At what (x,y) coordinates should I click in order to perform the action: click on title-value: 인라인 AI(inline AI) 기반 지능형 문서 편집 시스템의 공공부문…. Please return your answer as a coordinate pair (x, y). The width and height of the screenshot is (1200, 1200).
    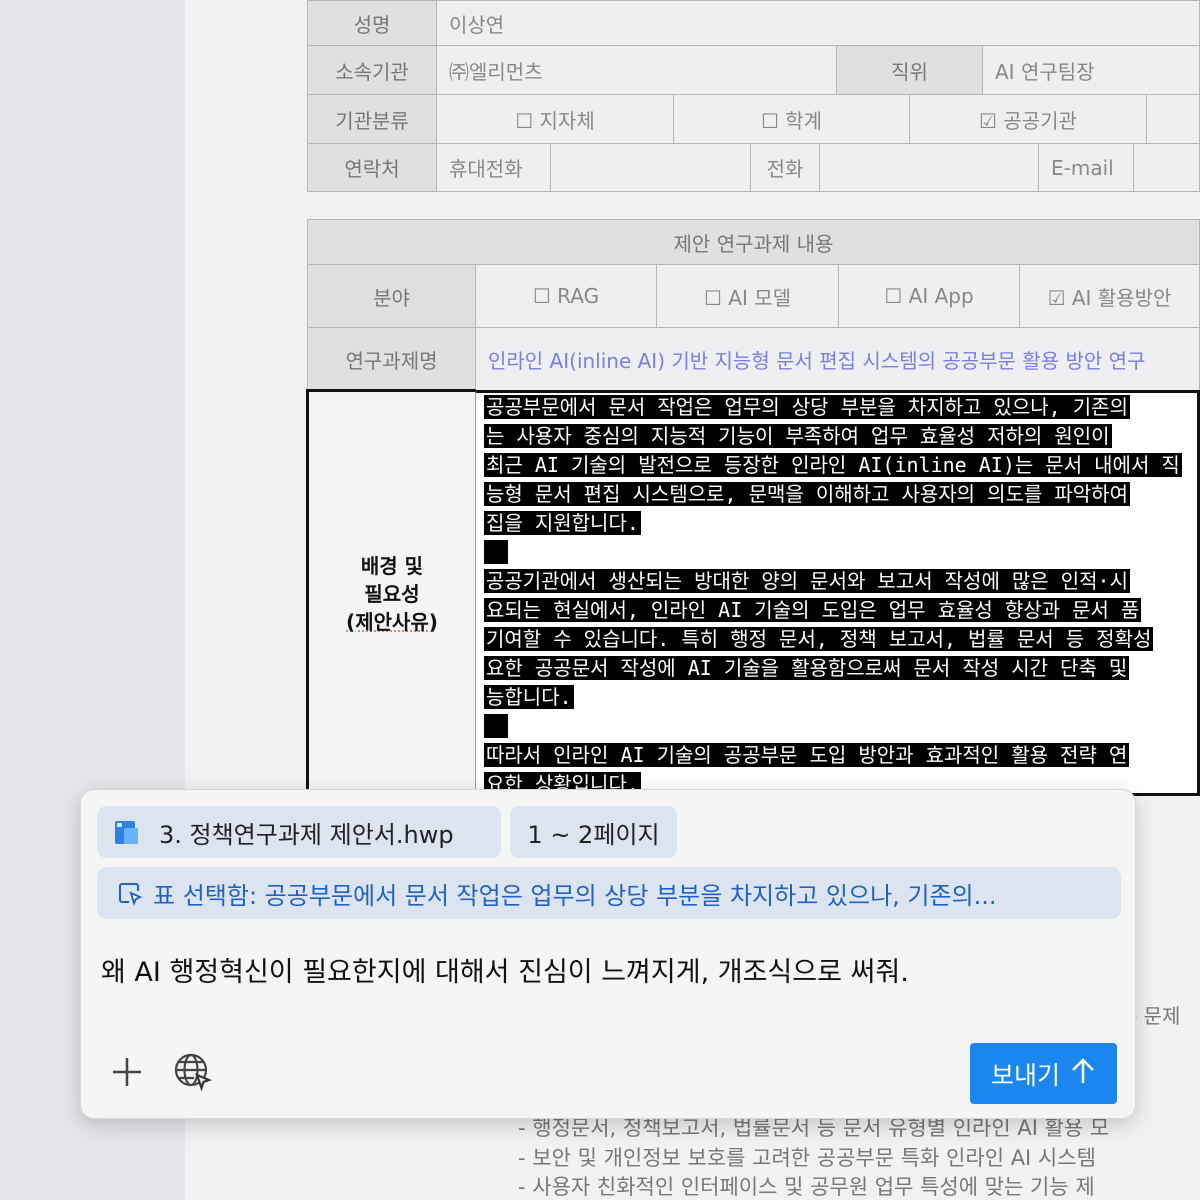
    Looking at the image, I should click on (837, 359).